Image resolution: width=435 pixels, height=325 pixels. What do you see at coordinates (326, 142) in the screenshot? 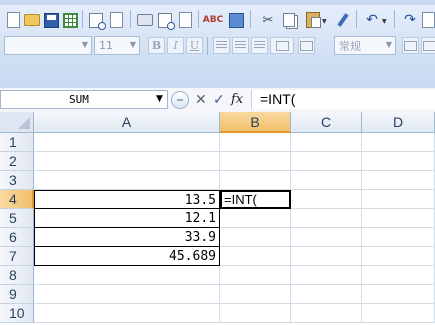
I see `cell-c1` at bounding box center [326, 142].